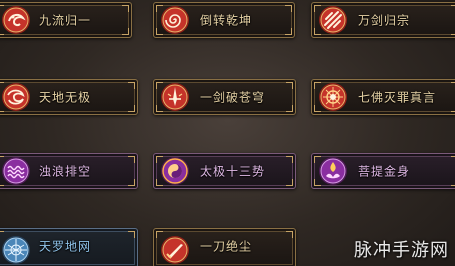  I want to click on skill-card-jiuliu: 九流归一, so click(66, 20).